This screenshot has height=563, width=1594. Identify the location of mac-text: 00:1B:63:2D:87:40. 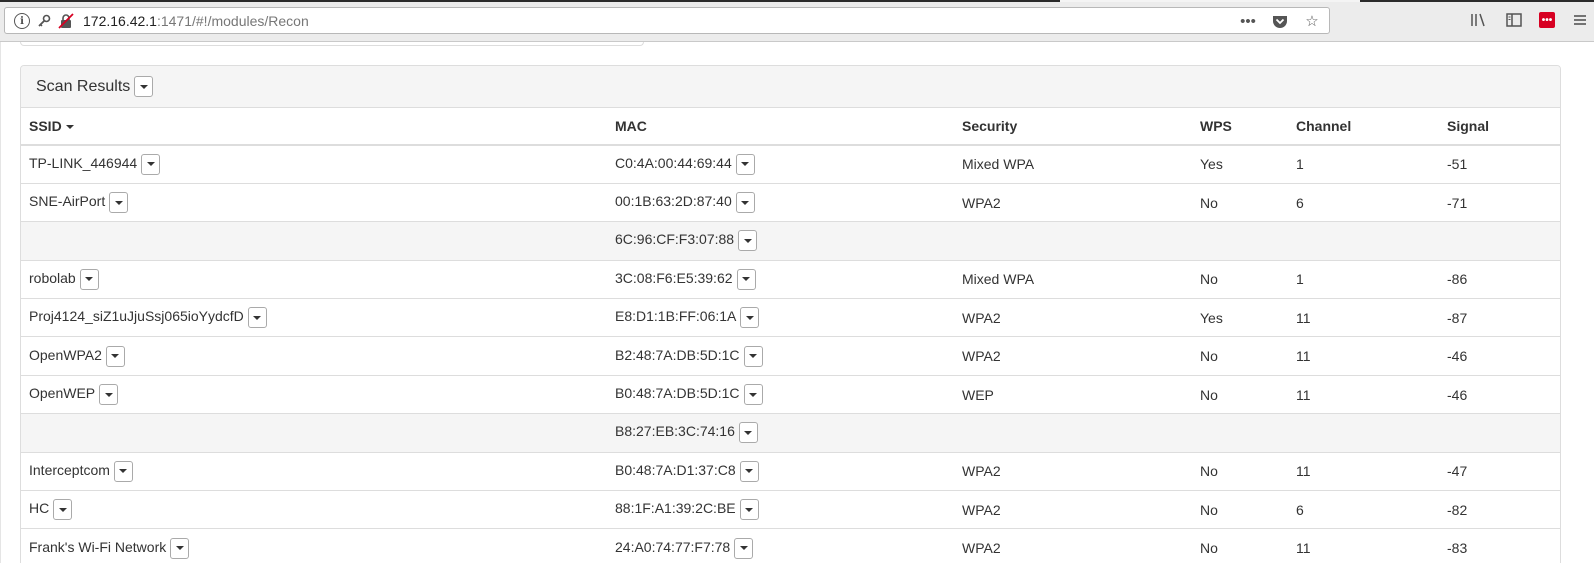
(673, 201).